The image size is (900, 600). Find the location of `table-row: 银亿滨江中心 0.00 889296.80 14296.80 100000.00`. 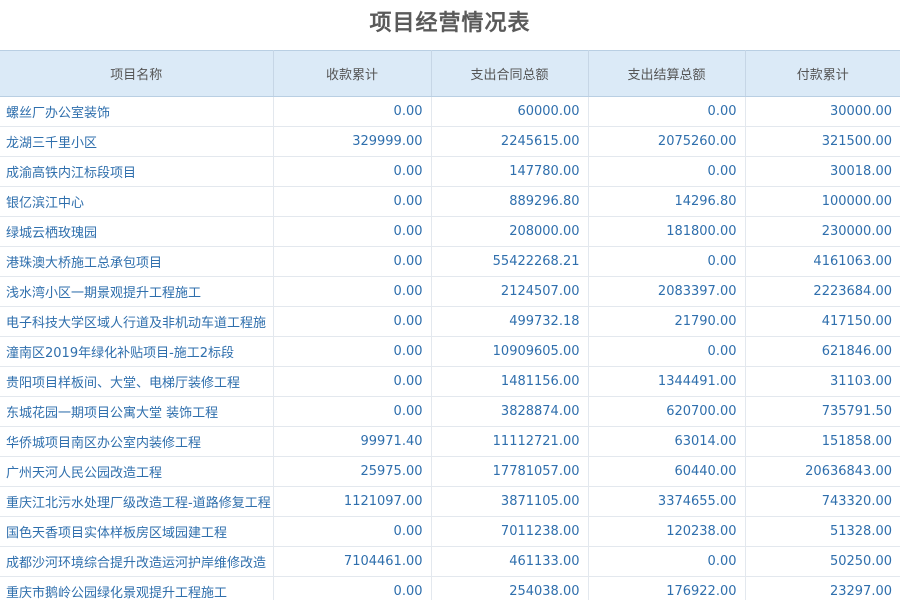

table-row: 银亿滨江中心 0.00 889296.80 14296.80 100000.00 is located at coordinates (450, 201).